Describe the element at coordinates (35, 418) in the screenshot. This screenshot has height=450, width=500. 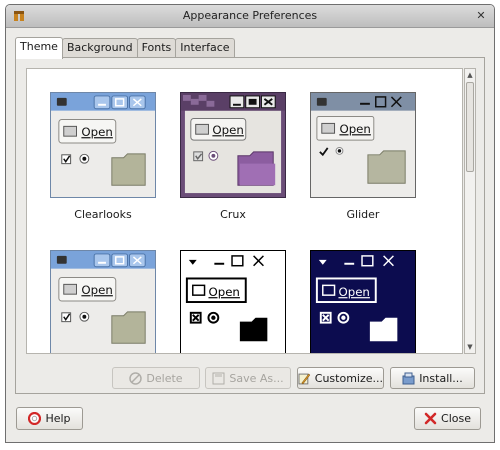
I see `lifebuoy-icon` at that location.